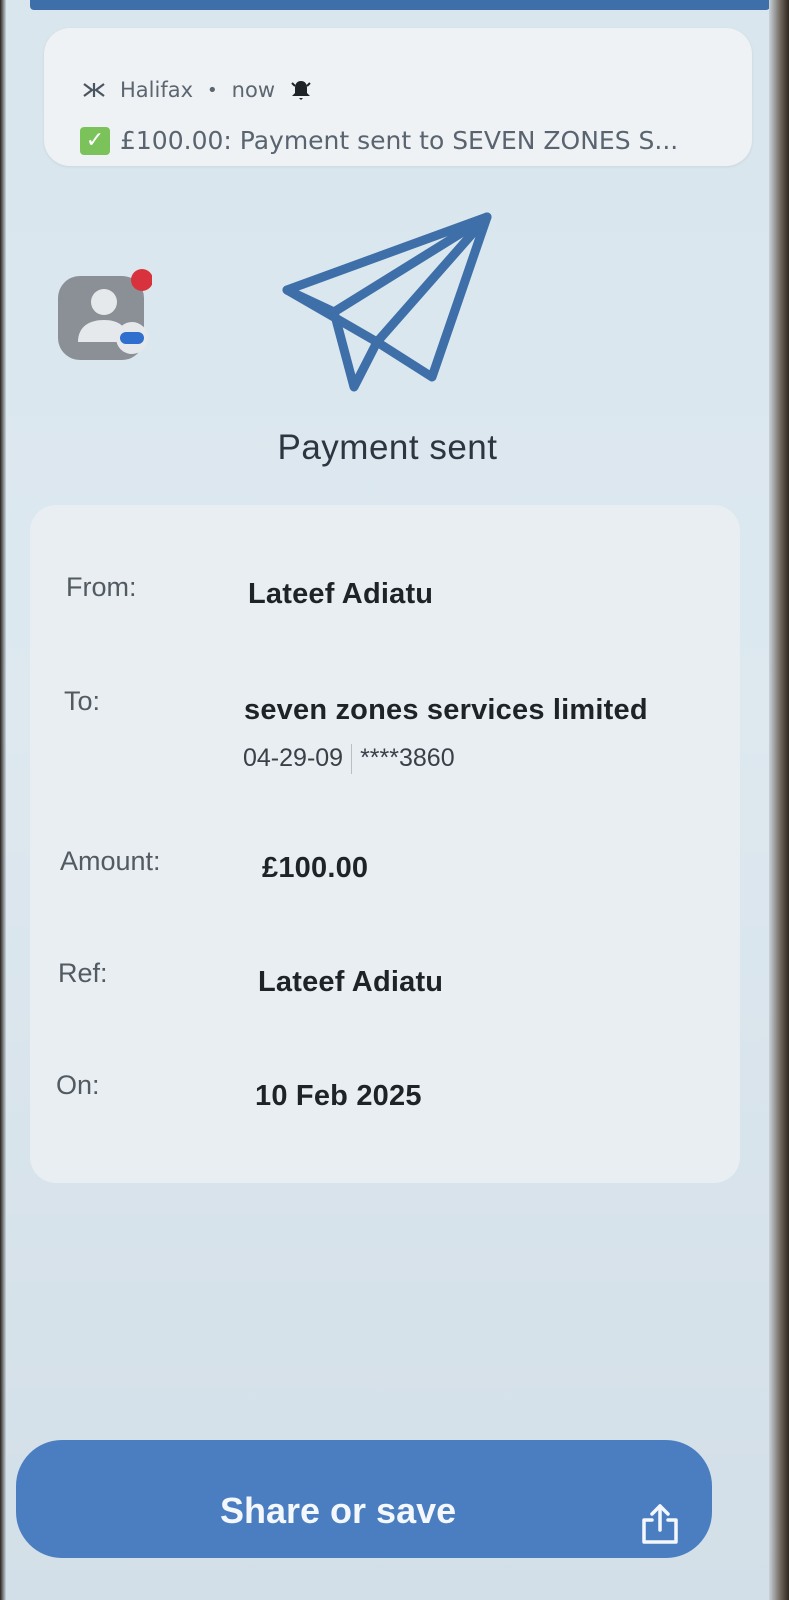  Describe the element at coordinates (779, 800) in the screenshot. I see `device-bezel-right` at that location.